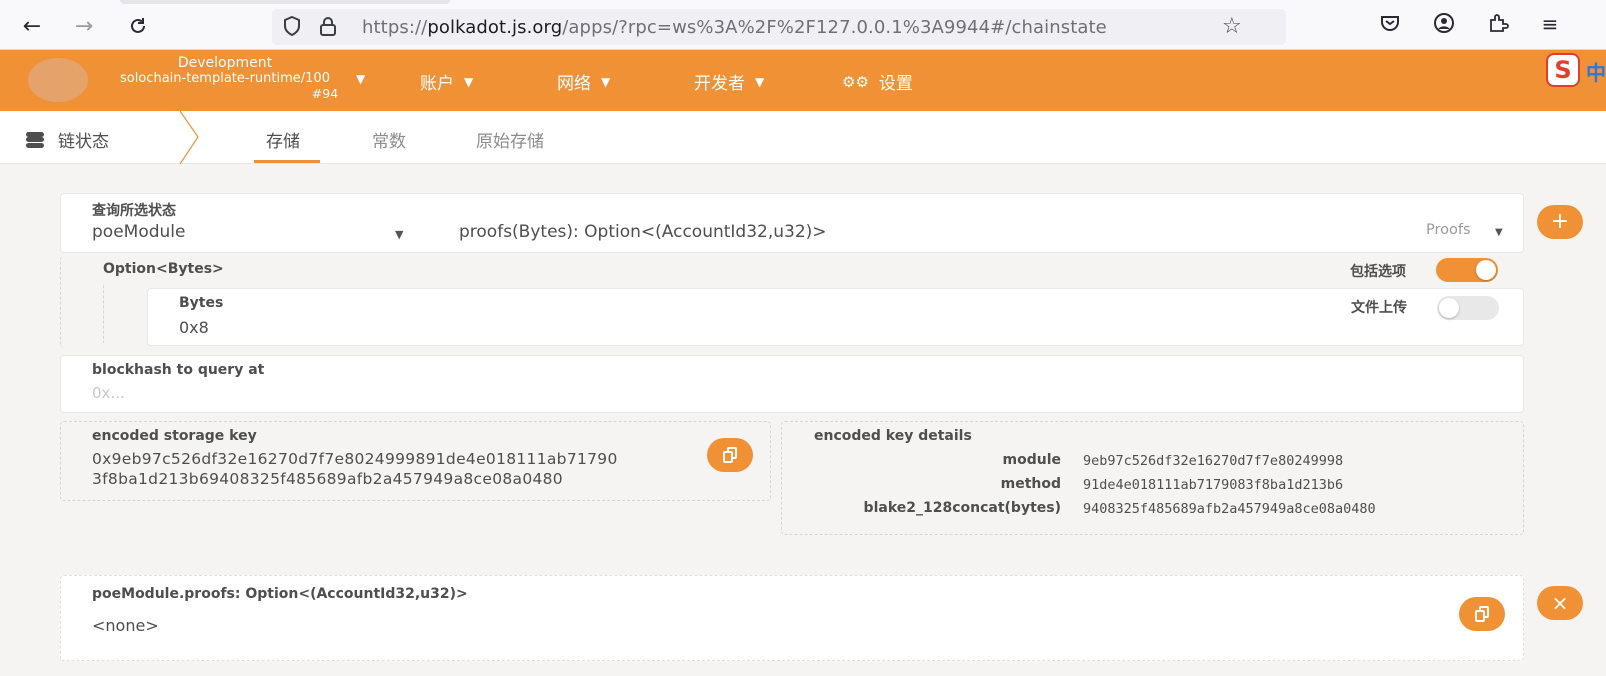  I want to click on include-option-toggle, so click(1467, 270).